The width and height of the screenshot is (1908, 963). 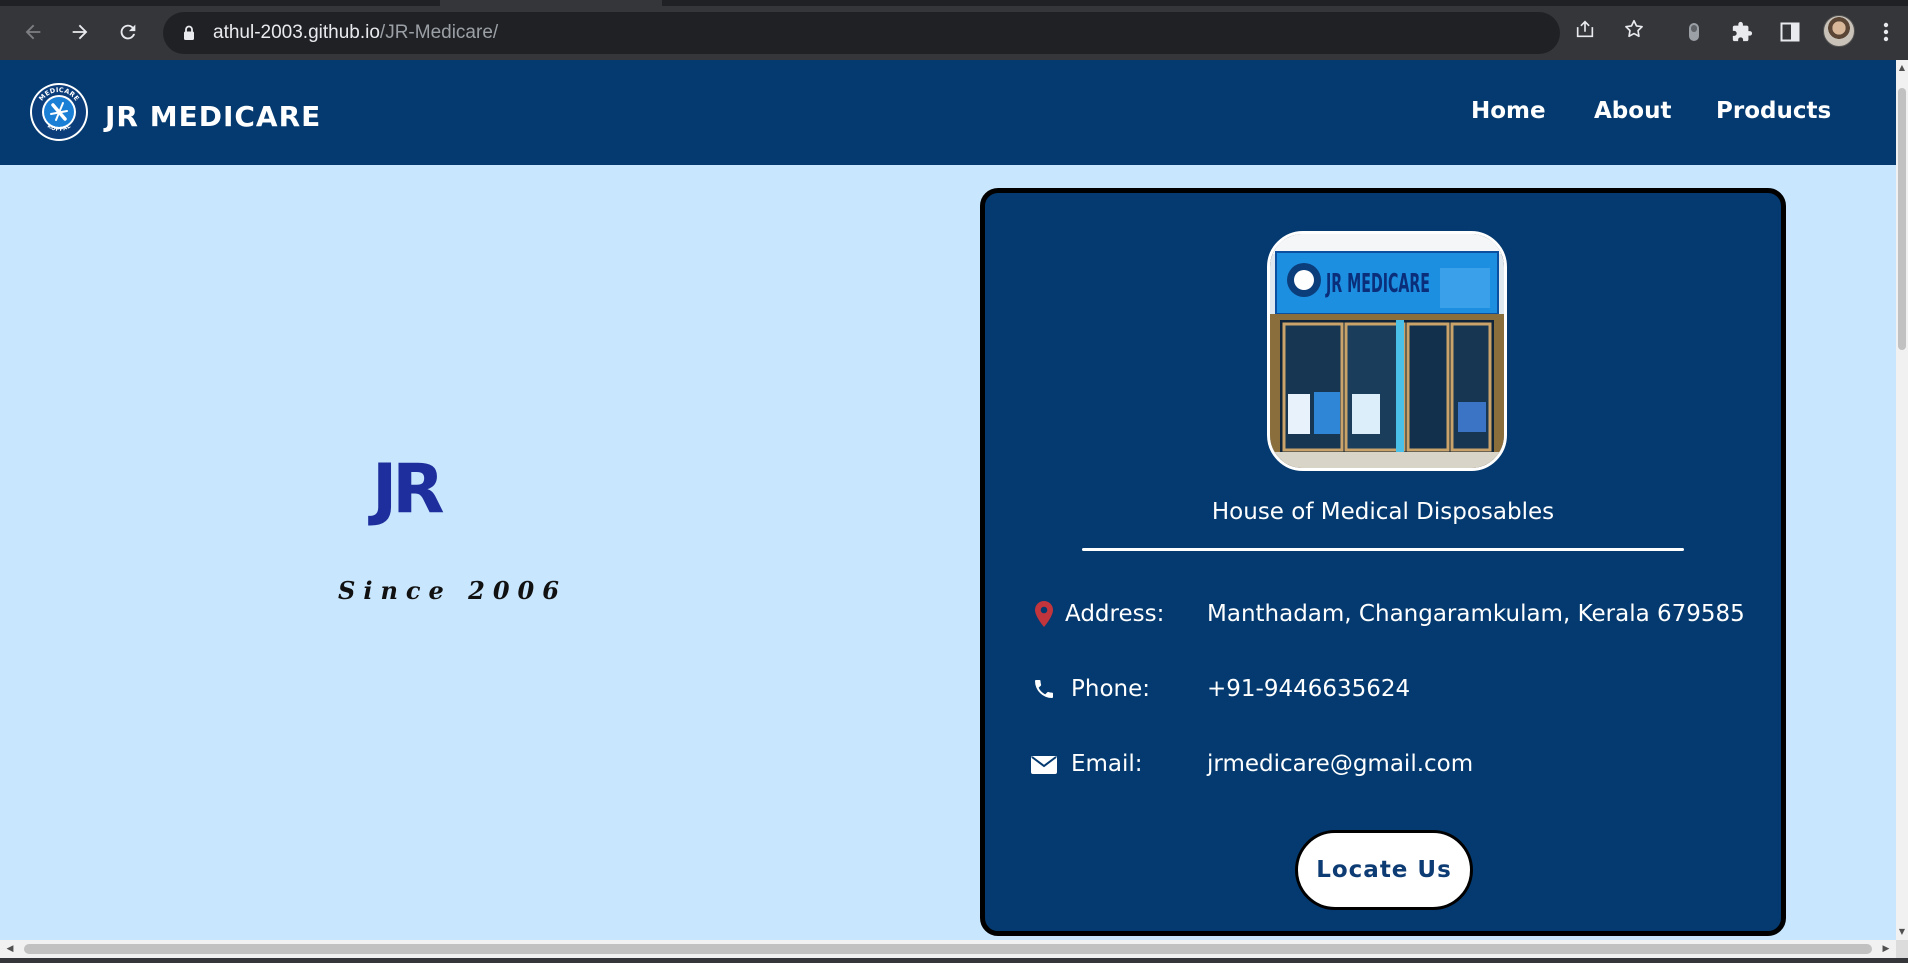 I want to click on tab-strip, so click(x=954, y=3).